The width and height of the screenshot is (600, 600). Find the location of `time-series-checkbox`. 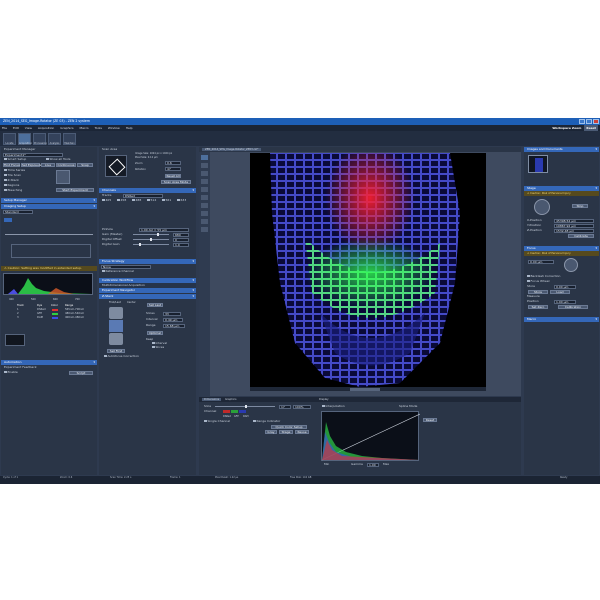

time-series-checkbox is located at coordinates (5, 170).